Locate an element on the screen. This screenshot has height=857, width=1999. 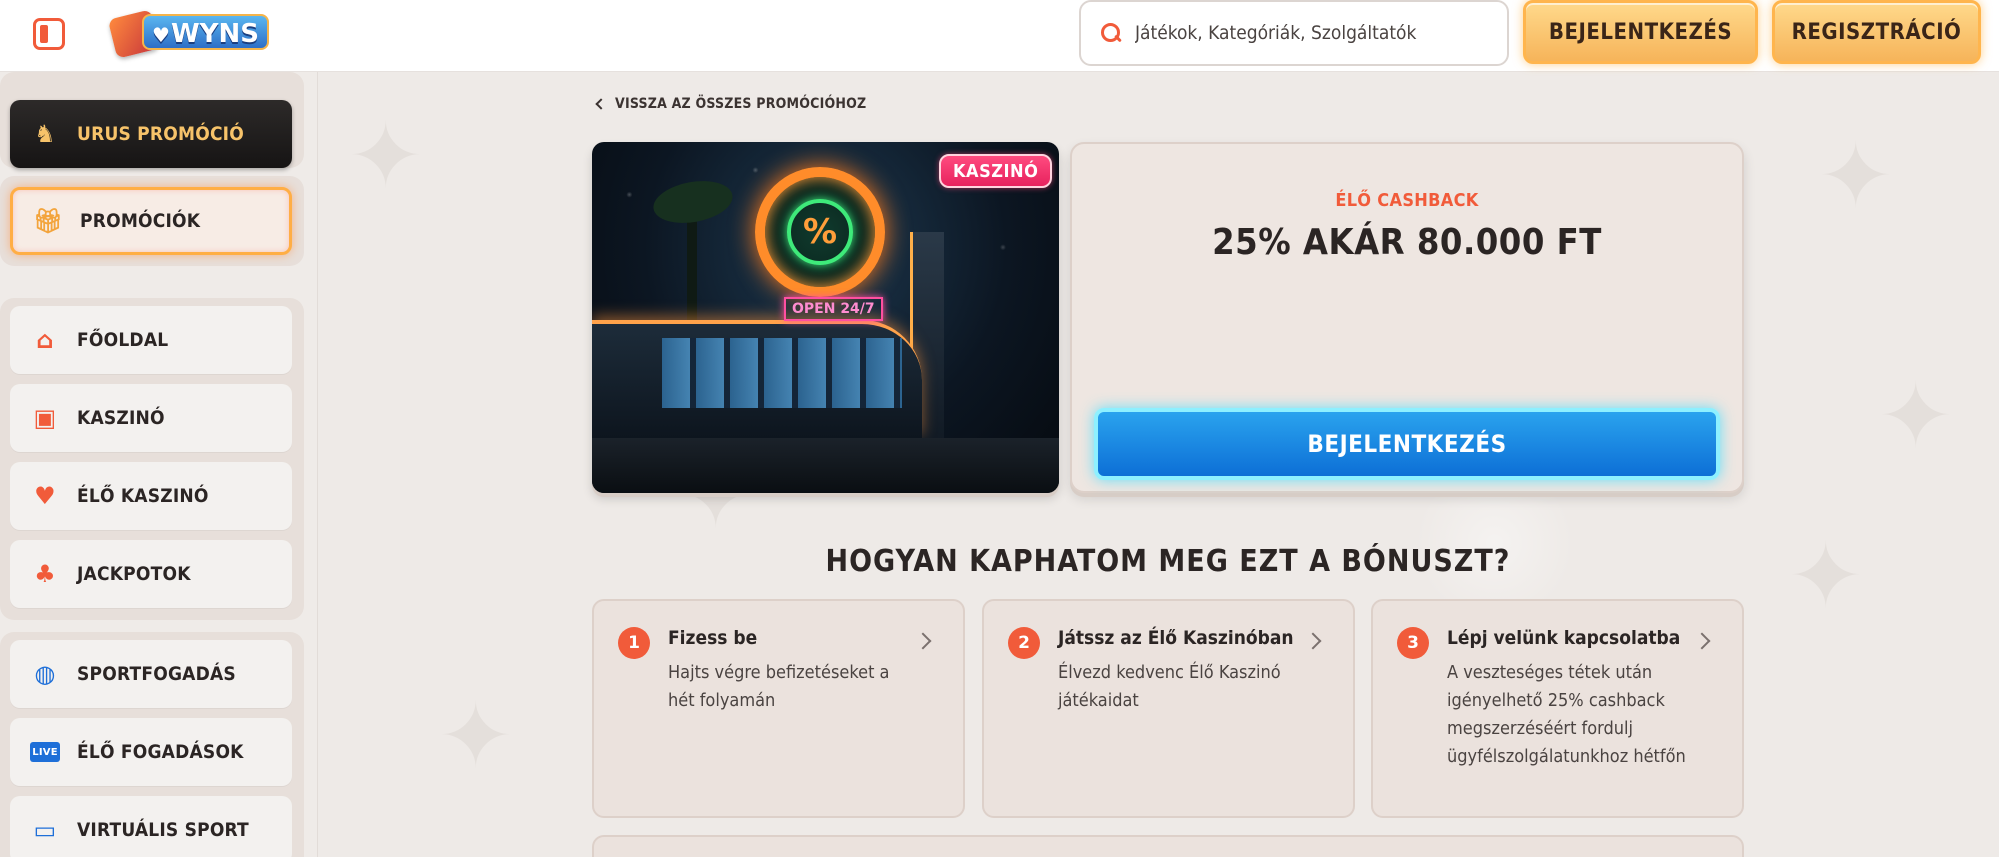
site-logo: ♥WYNS is located at coordinates (187, 33).